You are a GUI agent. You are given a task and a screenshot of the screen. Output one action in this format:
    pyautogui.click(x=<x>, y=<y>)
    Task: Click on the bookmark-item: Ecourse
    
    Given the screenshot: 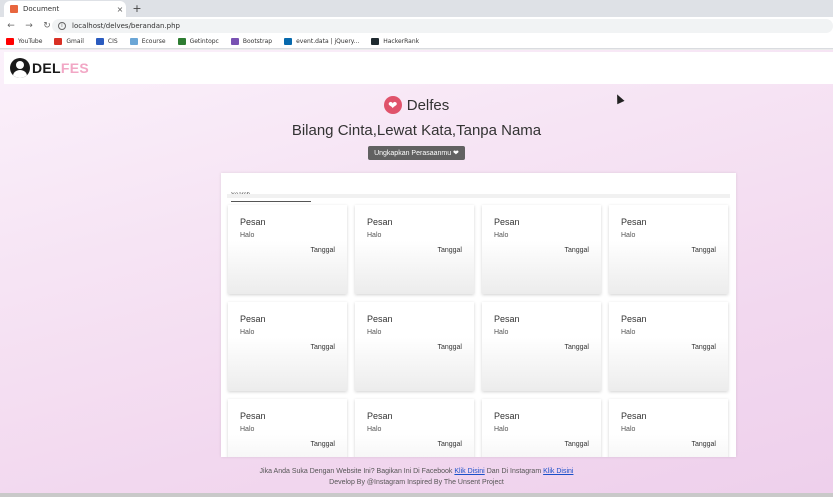 What is the action you would take?
    pyautogui.click(x=147, y=41)
    